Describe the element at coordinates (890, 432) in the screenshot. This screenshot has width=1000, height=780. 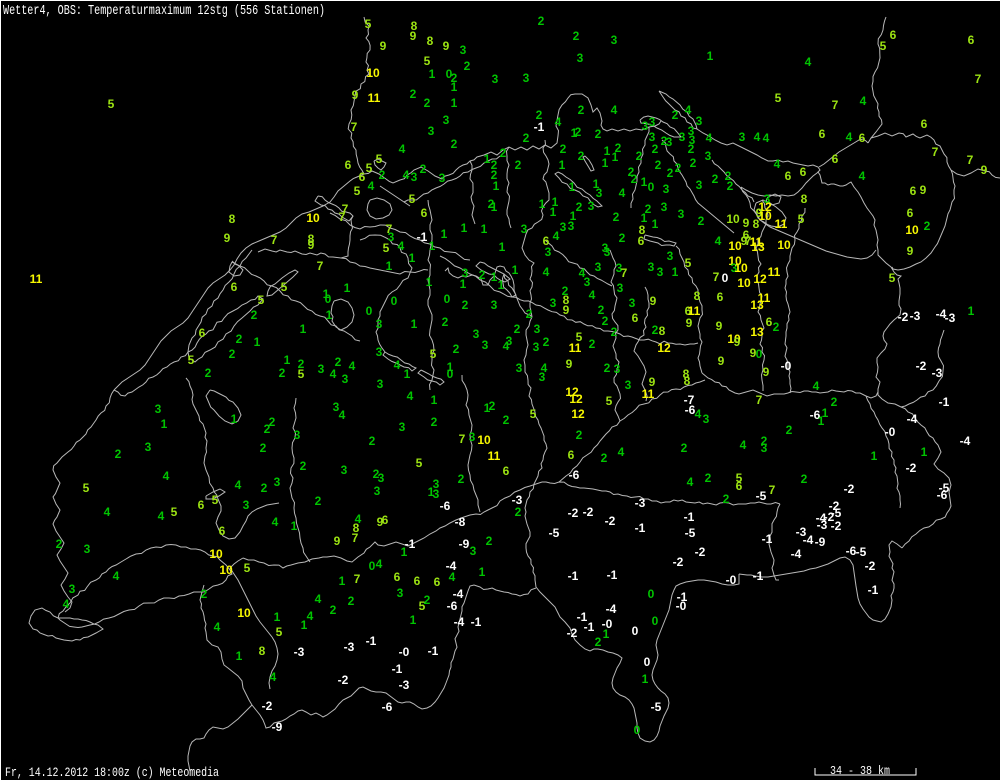
I see `svg-text: -0` at that location.